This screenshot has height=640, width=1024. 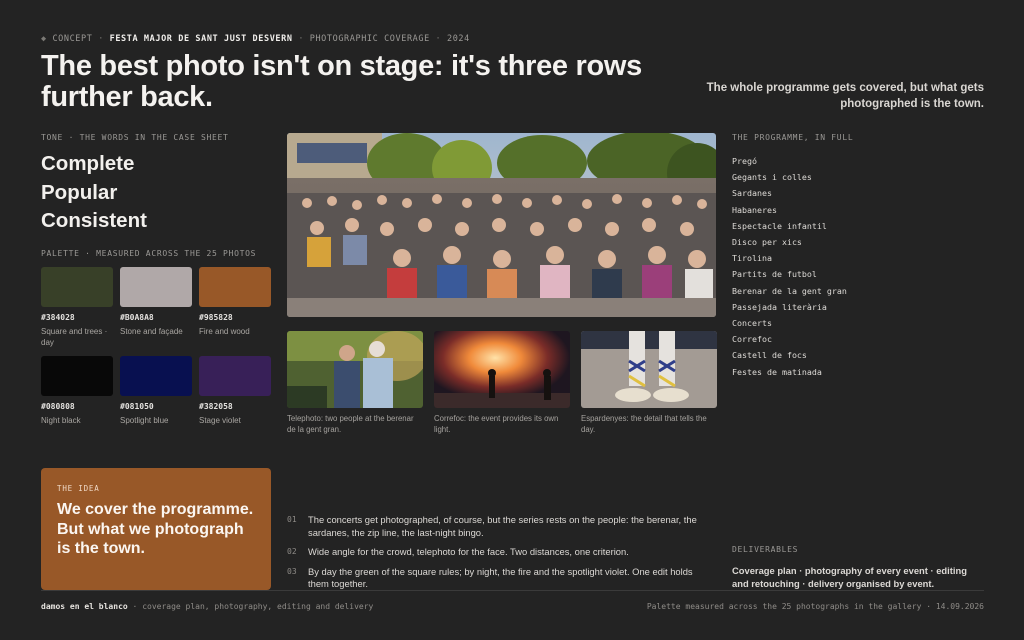 What do you see at coordinates (156, 400) in the screenshot?
I see `swatch-card: #081050 Spotlight blue` at bounding box center [156, 400].